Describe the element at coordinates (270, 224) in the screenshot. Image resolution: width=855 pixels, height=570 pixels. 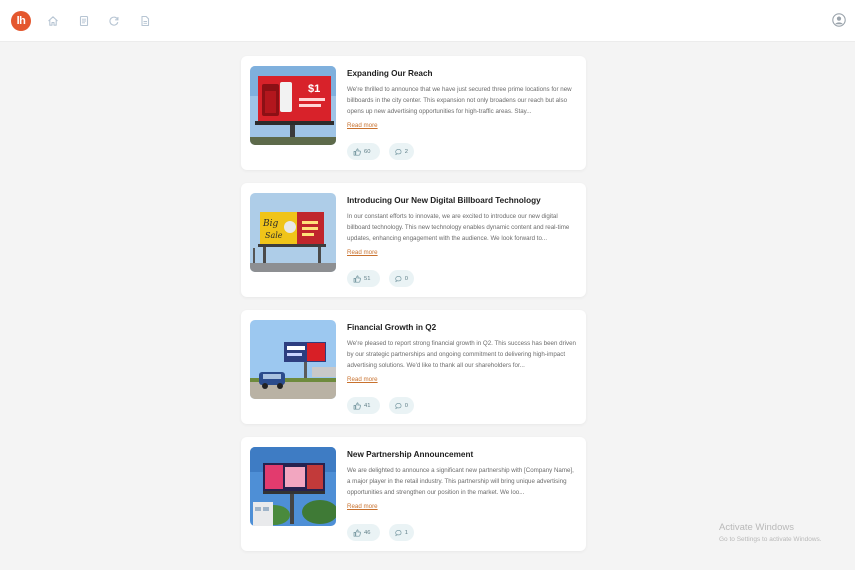
I see `svg-text: Big` at that location.